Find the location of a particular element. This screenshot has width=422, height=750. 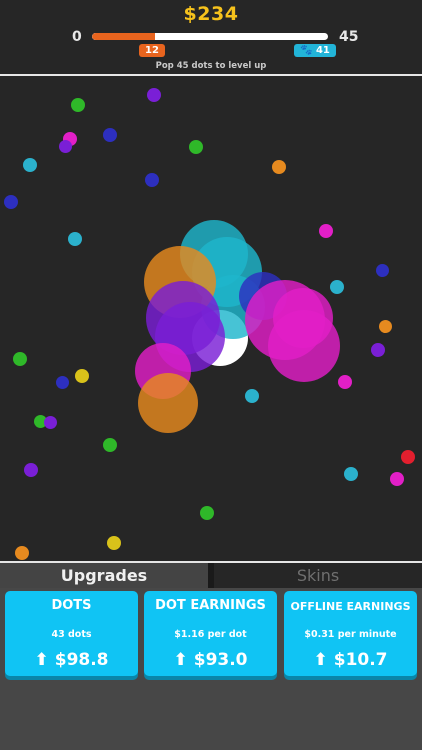

card-price: ⬆ $98.8 is located at coordinates (71, 660).